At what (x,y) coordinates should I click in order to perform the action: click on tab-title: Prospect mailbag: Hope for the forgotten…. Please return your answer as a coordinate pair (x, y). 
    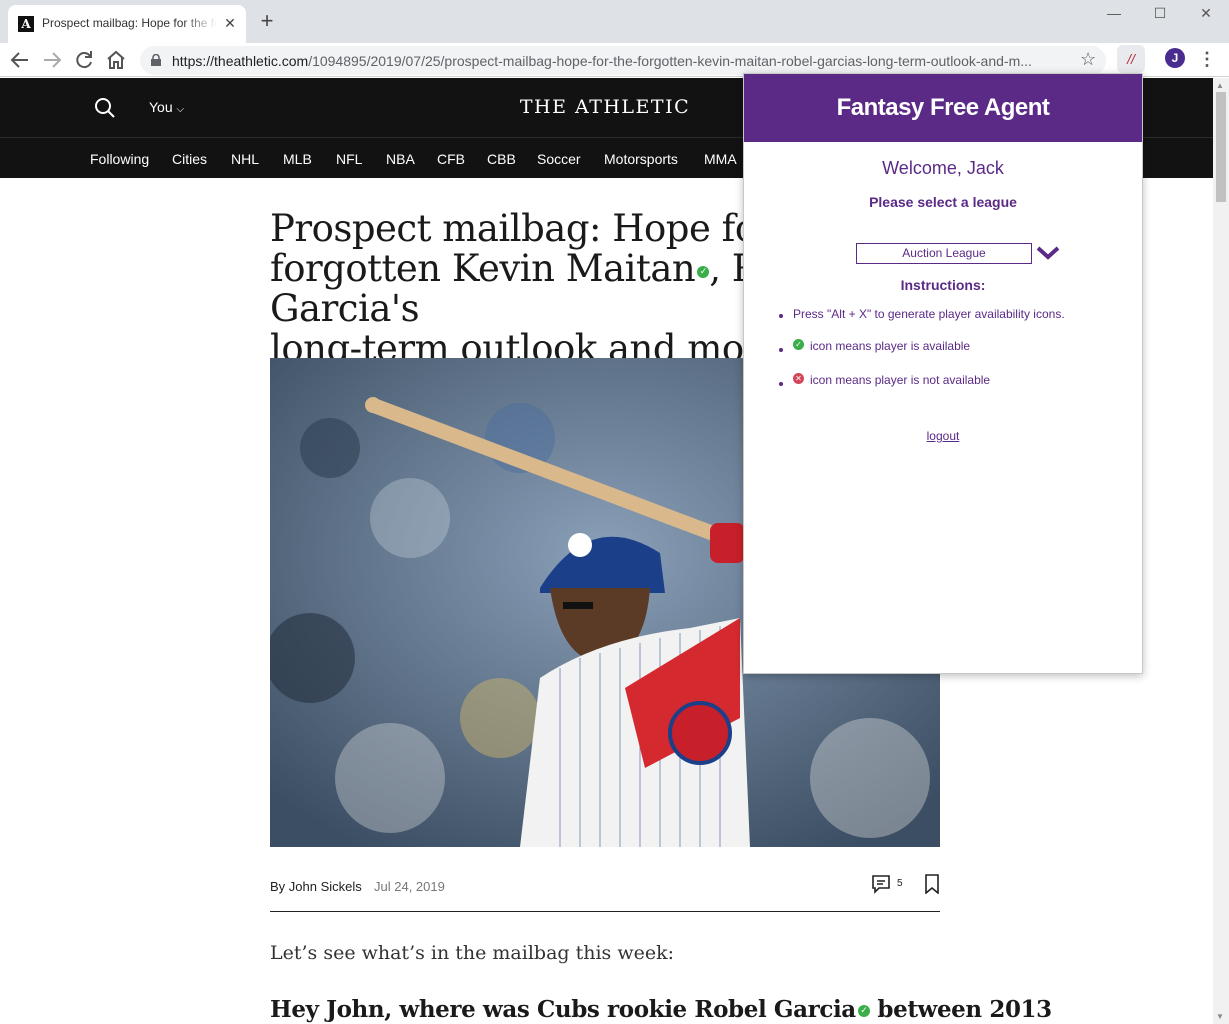
    Looking at the image, I should click on (129, 23).